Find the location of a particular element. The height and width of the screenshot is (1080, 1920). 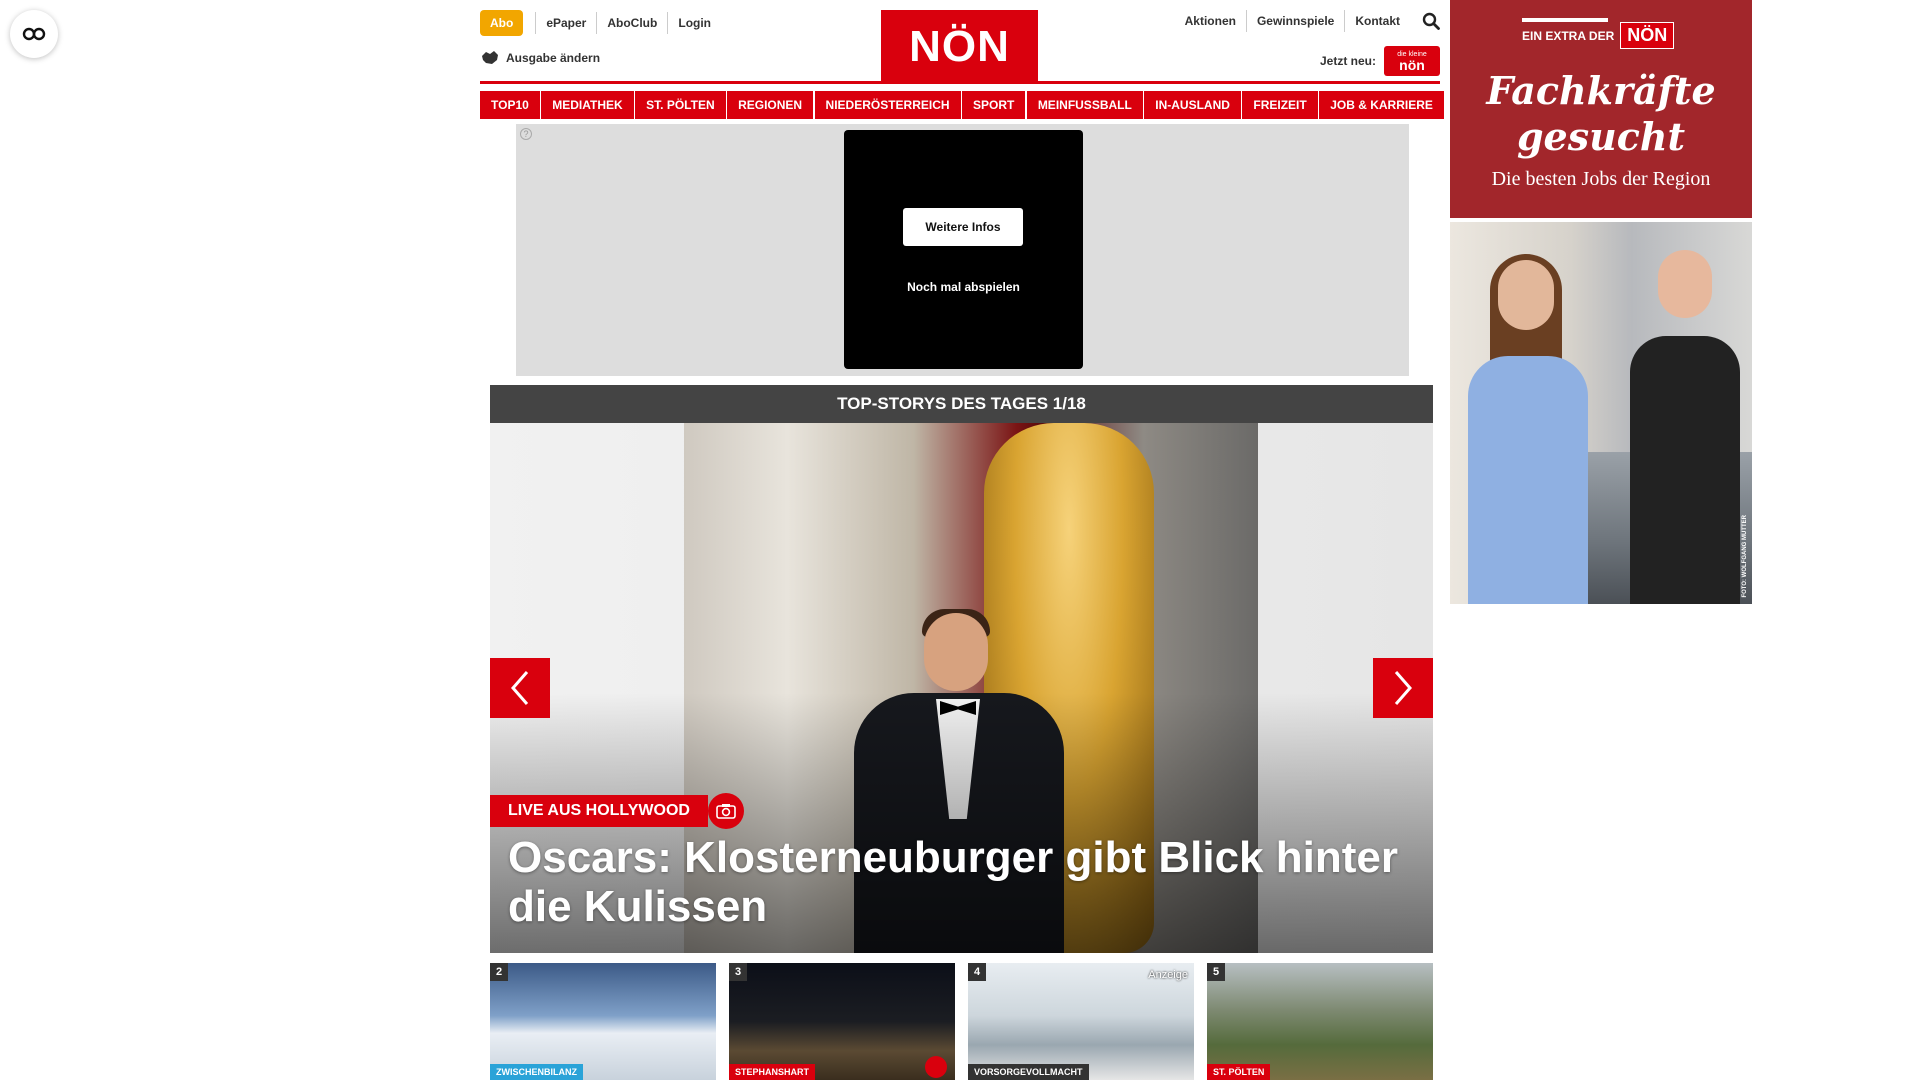

side-ad-extra-label: EIN EXTRA DER is located at coordinates (1568, 35).